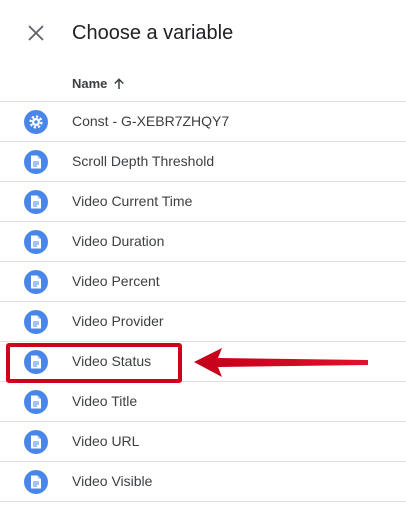 The width and height of the screenshot is (406, 505). What do you see at coordinates (118, 241) in the screenshot?
I see `variable-row-label: Video Duration` at bounding box center [118, 241].